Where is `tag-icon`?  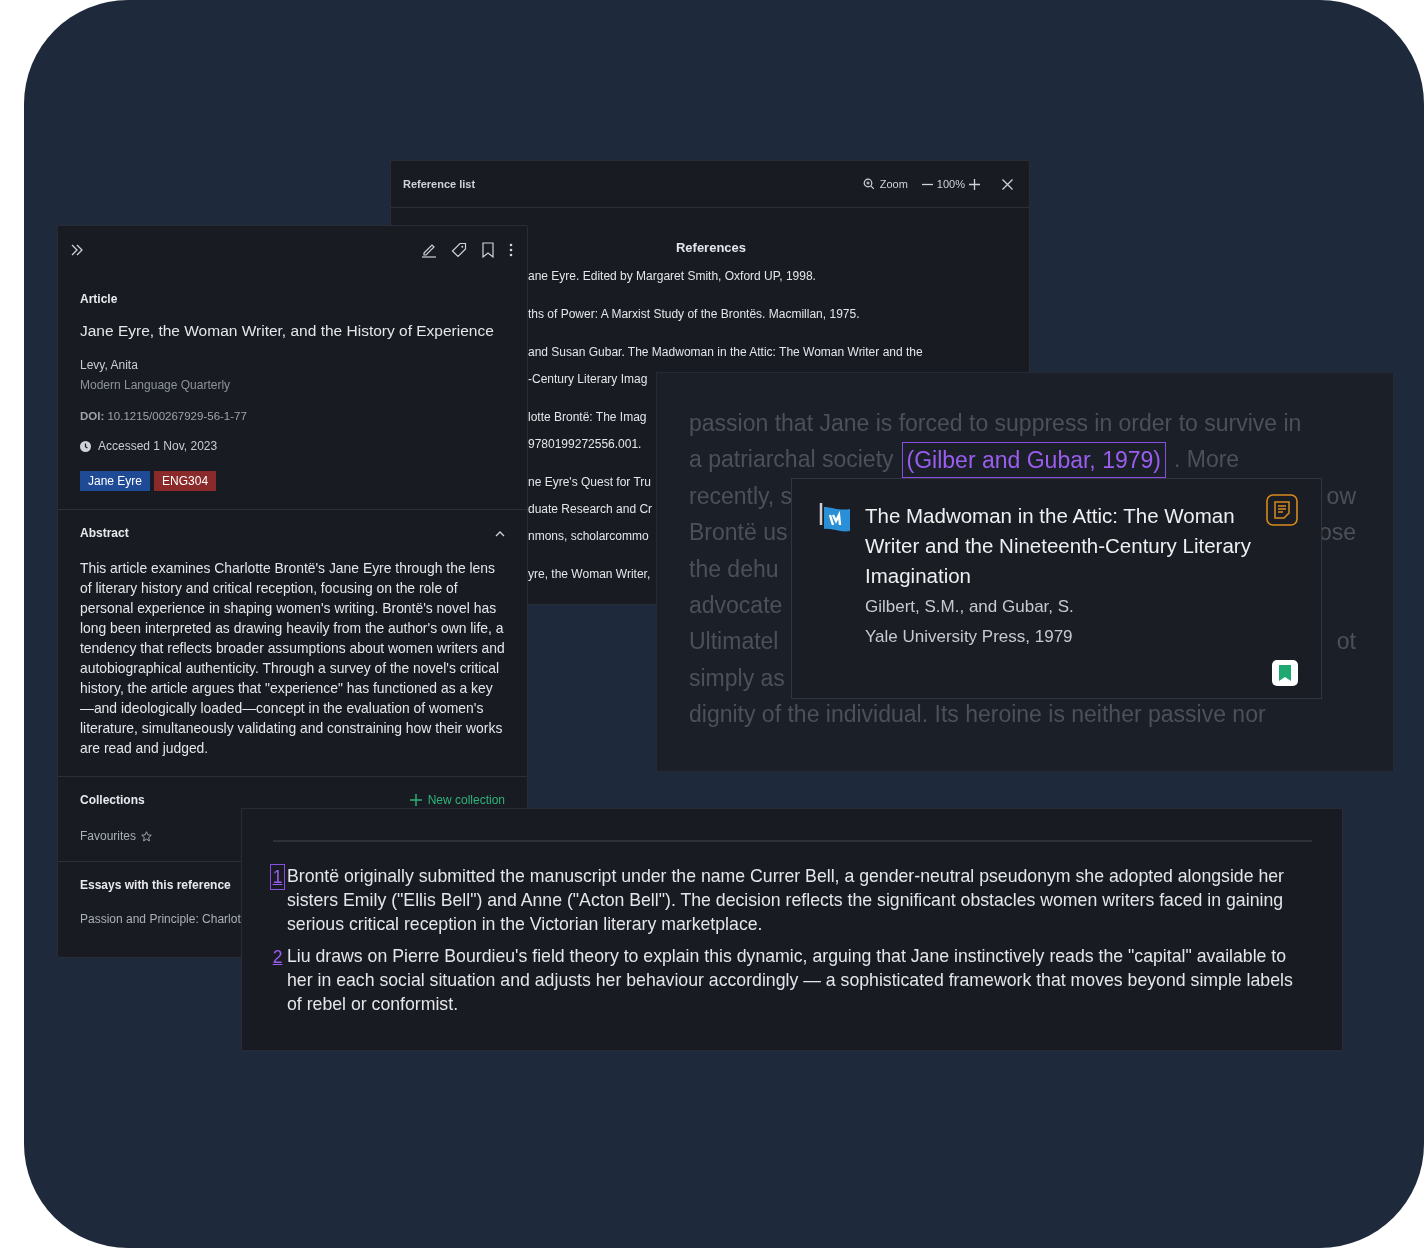 tag-icon is located at coordinates (459, 250).